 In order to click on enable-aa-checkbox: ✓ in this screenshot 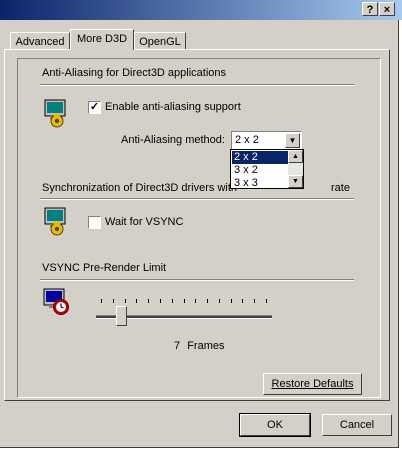, I will do `click(94, 107)`.